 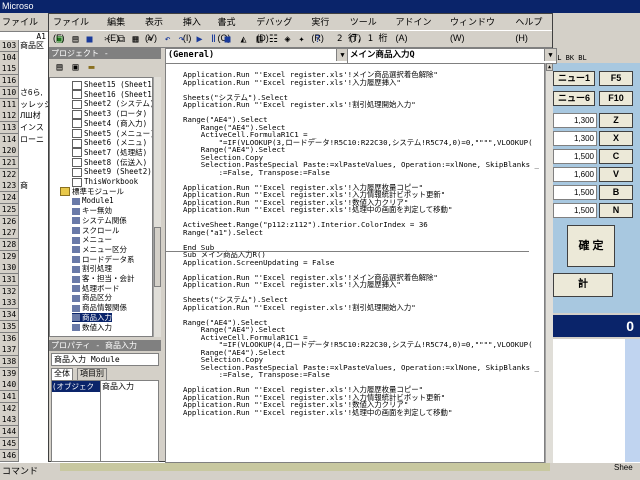 What do you see at coordinates (92, 268) in the screenshot?
I see `tree-item: 割引処理` at bounding box center [92, 268].